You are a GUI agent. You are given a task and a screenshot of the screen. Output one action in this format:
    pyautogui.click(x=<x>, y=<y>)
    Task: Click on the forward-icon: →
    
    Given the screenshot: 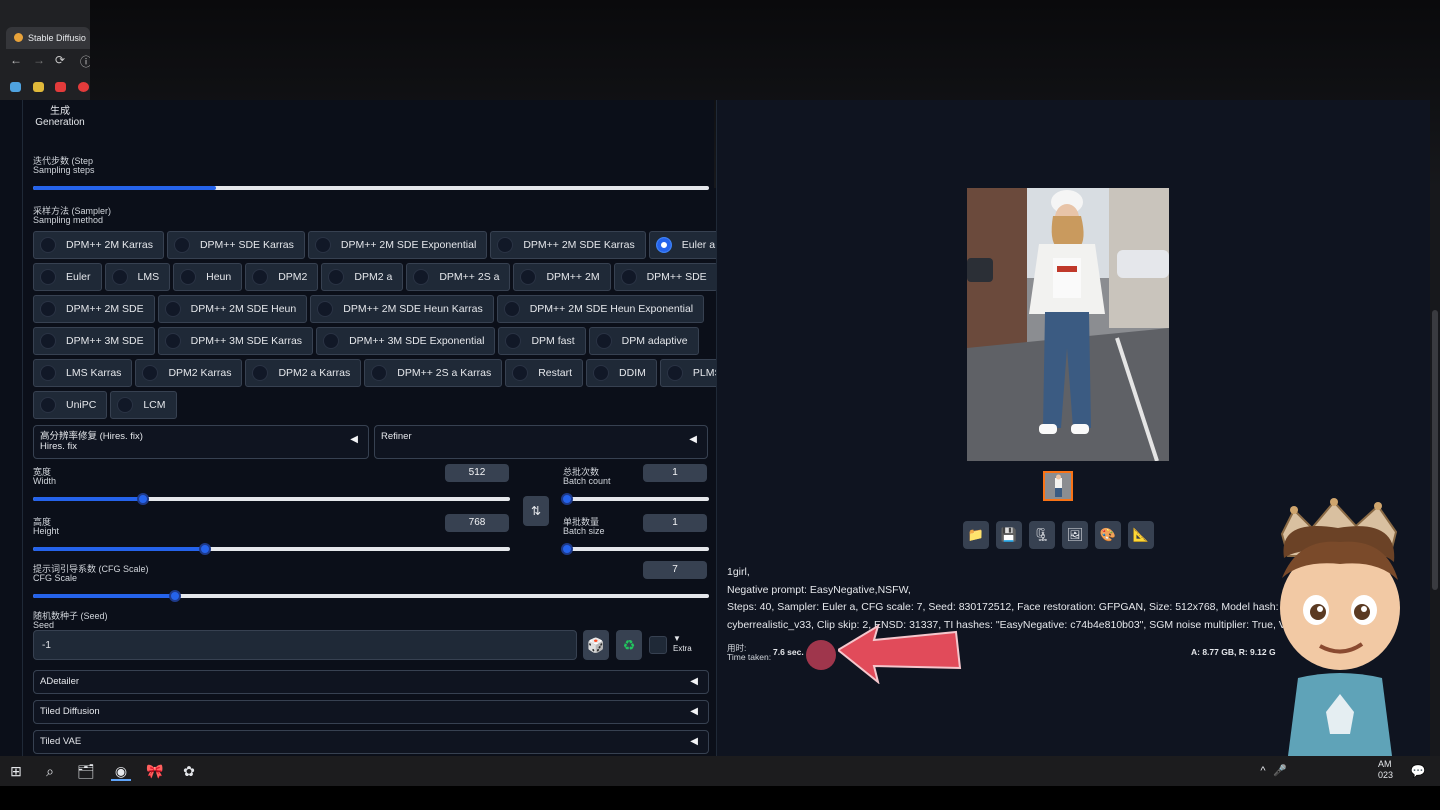 What is the action you would take?
    pyautogui.click(x=39, y=60)
    